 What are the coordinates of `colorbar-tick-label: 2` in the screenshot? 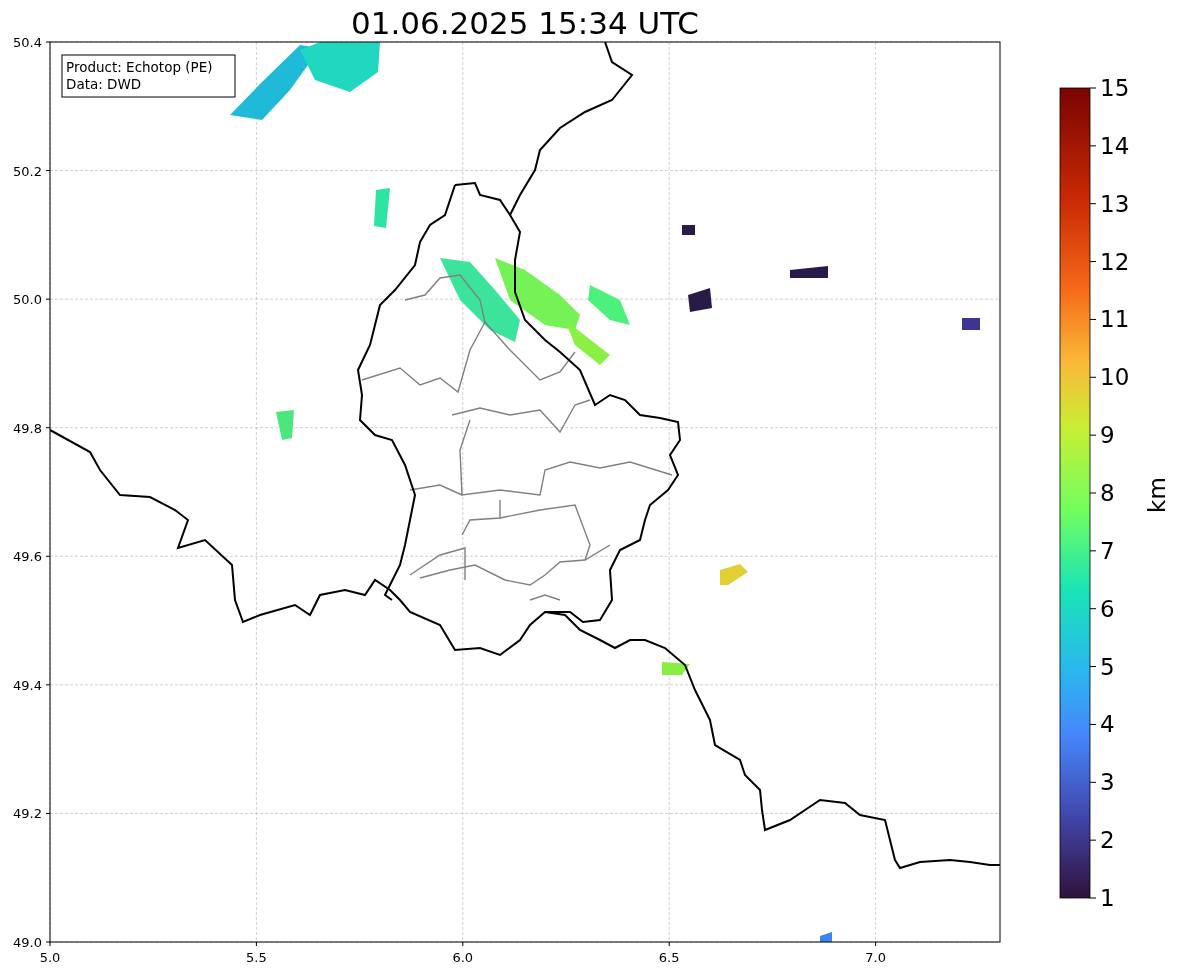 It's located at (1107, 840).